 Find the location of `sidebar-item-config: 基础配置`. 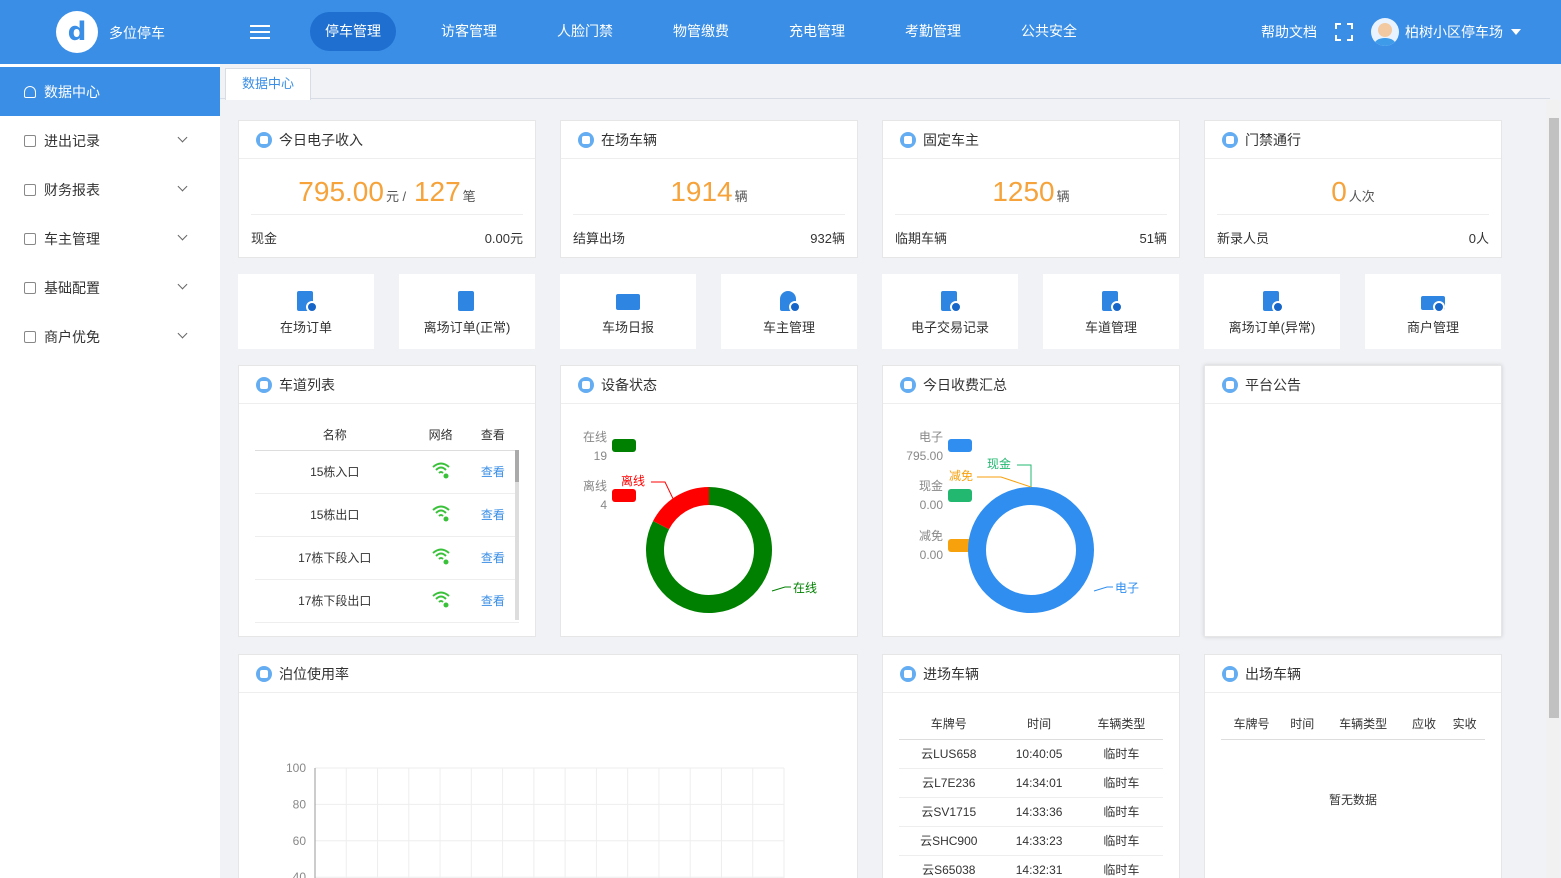

sidebar-item-config: 基础配置 is located at coordinates (110, 287).